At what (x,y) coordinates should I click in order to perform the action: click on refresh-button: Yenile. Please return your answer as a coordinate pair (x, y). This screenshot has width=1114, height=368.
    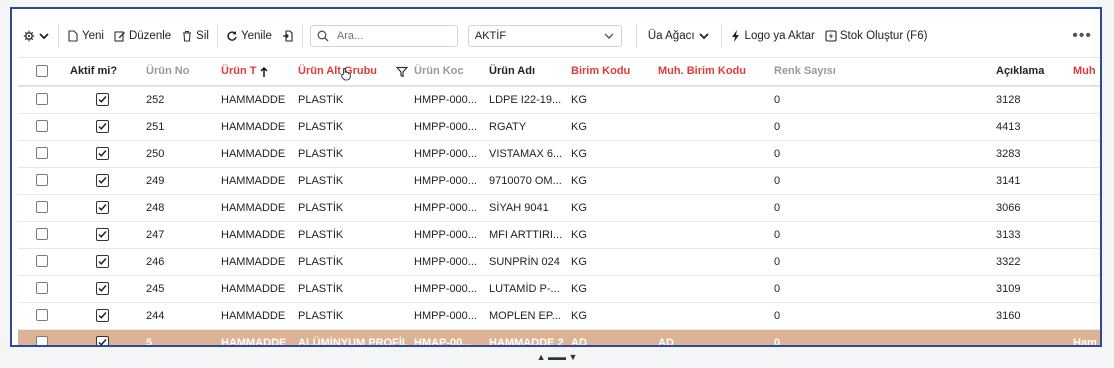
    Looking at the image, I should click on (249, 36).